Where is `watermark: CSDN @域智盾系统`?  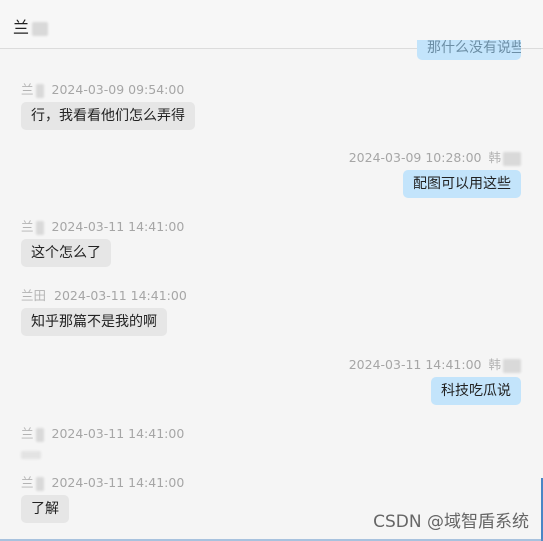 watermark: CSDN @域智盾系统 is located at coordinates (451, 522).